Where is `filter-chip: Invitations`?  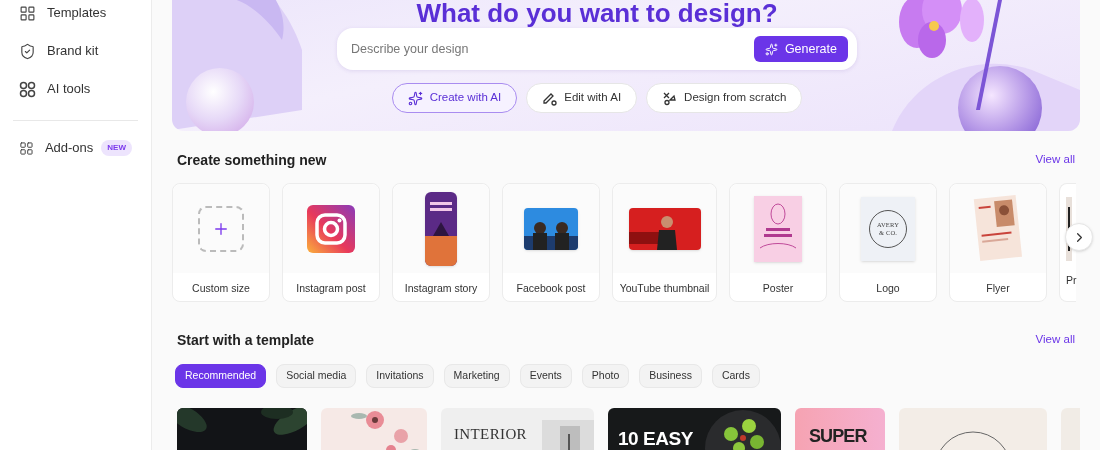 filter-chip: Invitations is located at coordinates (400, 376).